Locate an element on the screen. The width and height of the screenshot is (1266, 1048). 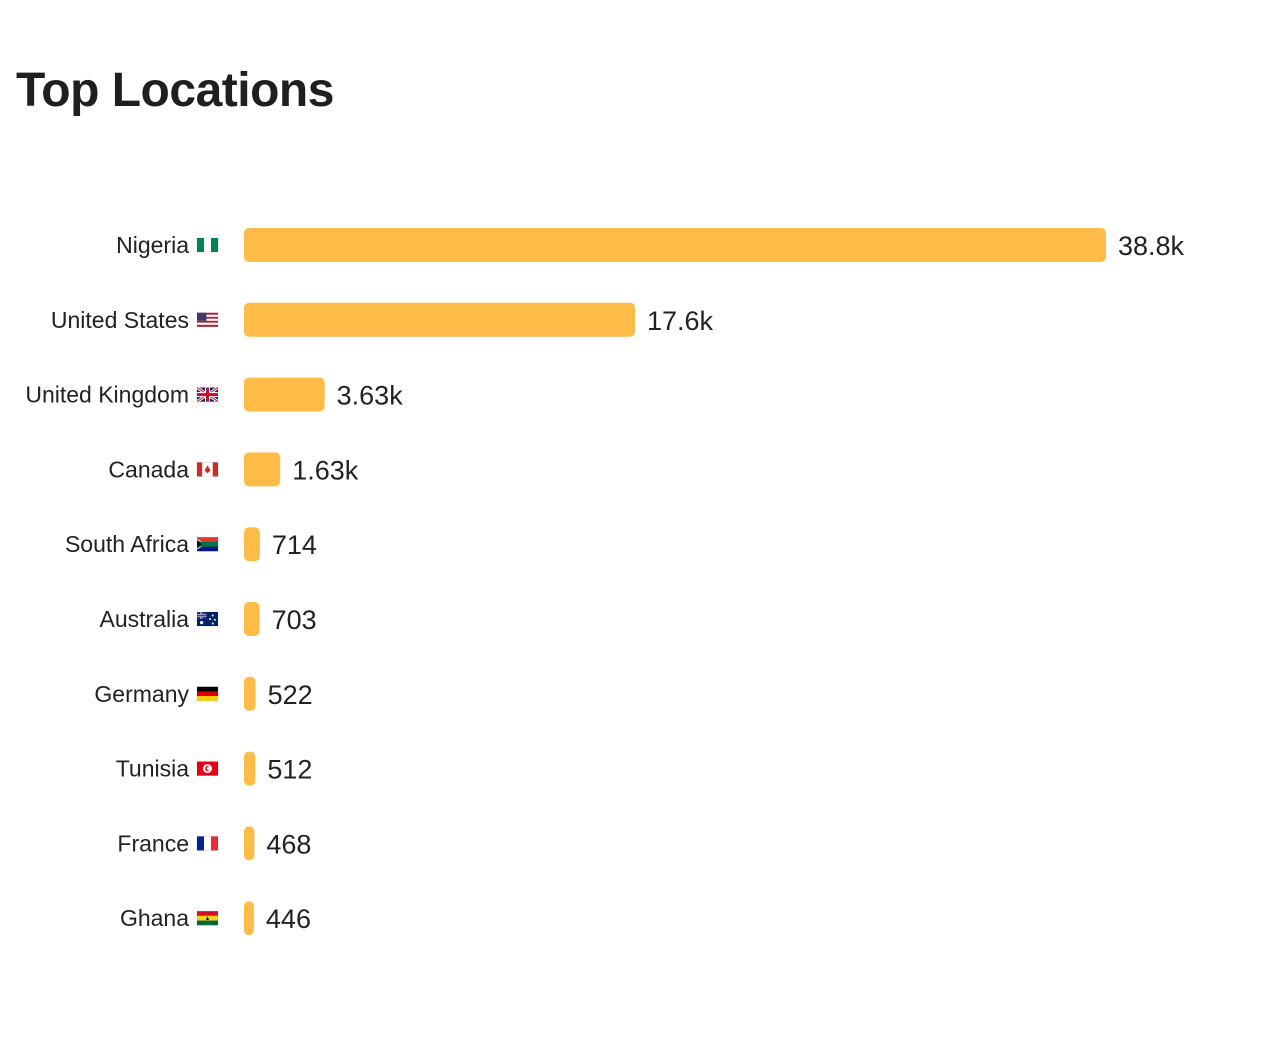
flag-de-icon is located at coordinates (207, 694).